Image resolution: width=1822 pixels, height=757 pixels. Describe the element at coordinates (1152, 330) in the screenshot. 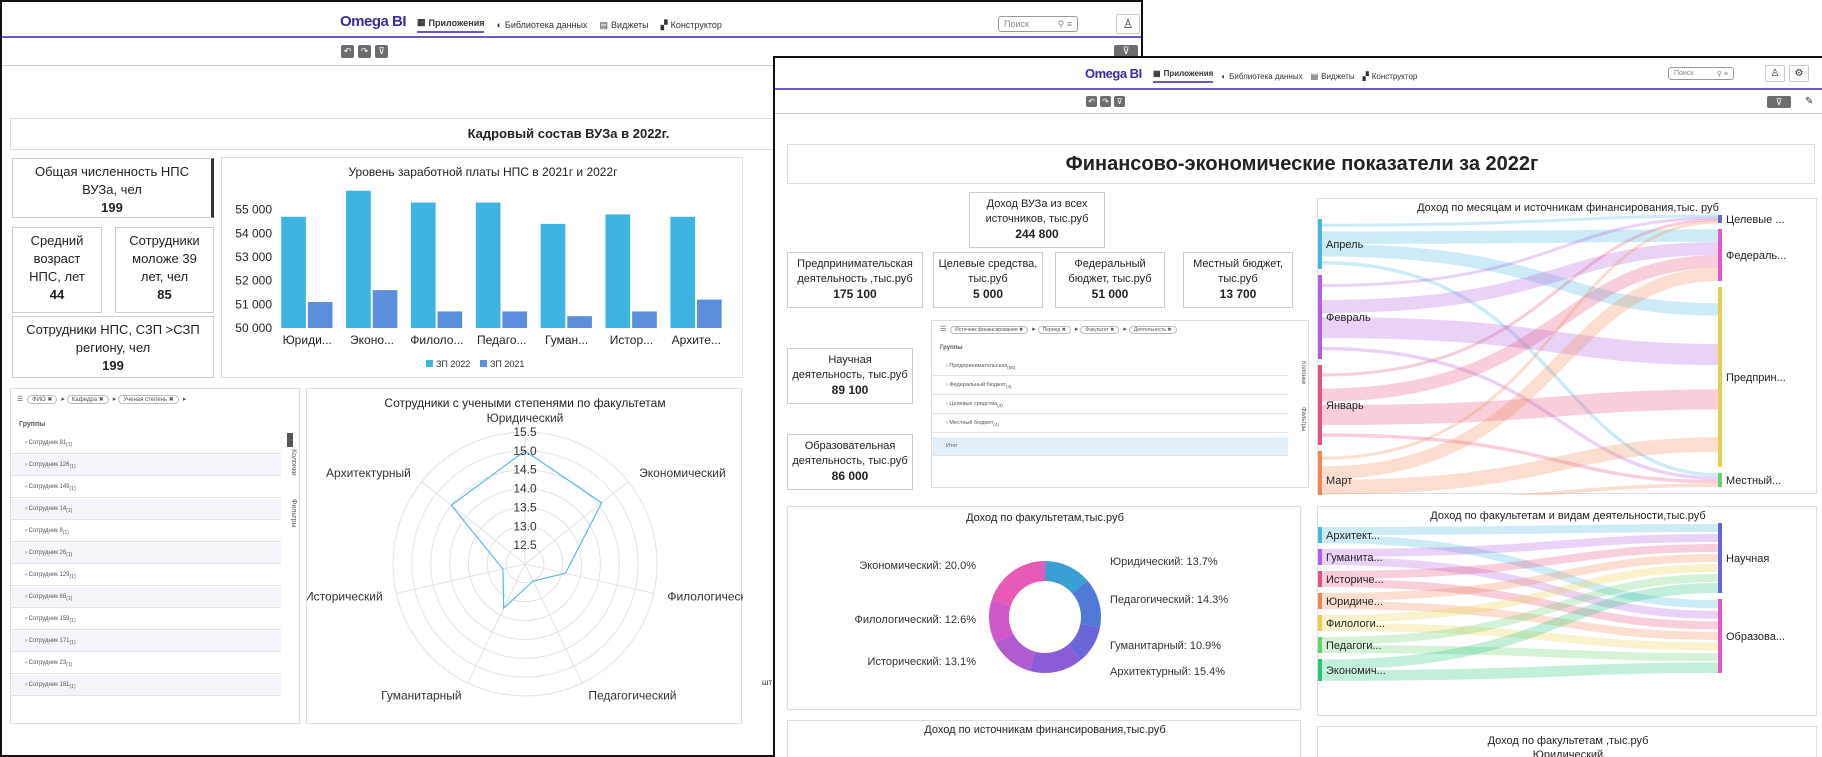

I see `chip-activity: Деятельность ✖` at that location.